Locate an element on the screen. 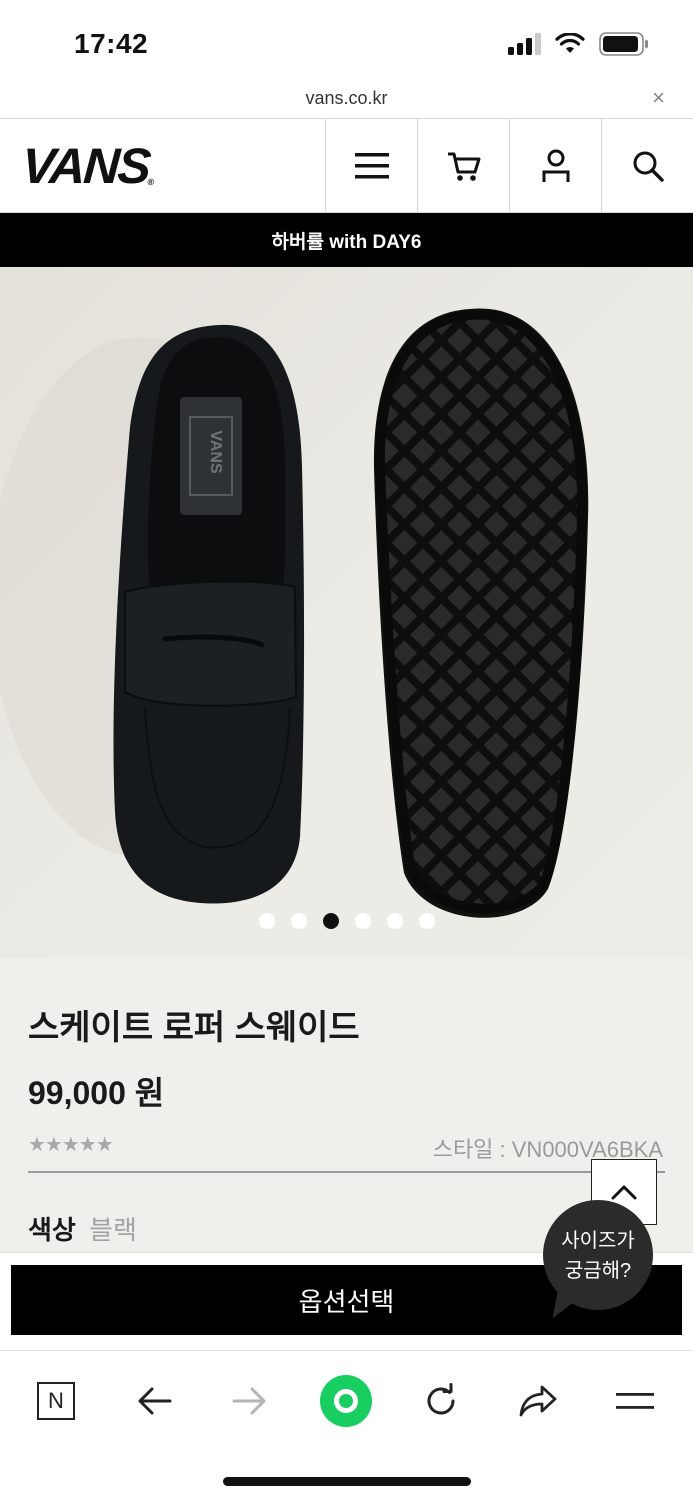 The image size is (693, 1500). forward-button is located at coordinates (250, 1401).